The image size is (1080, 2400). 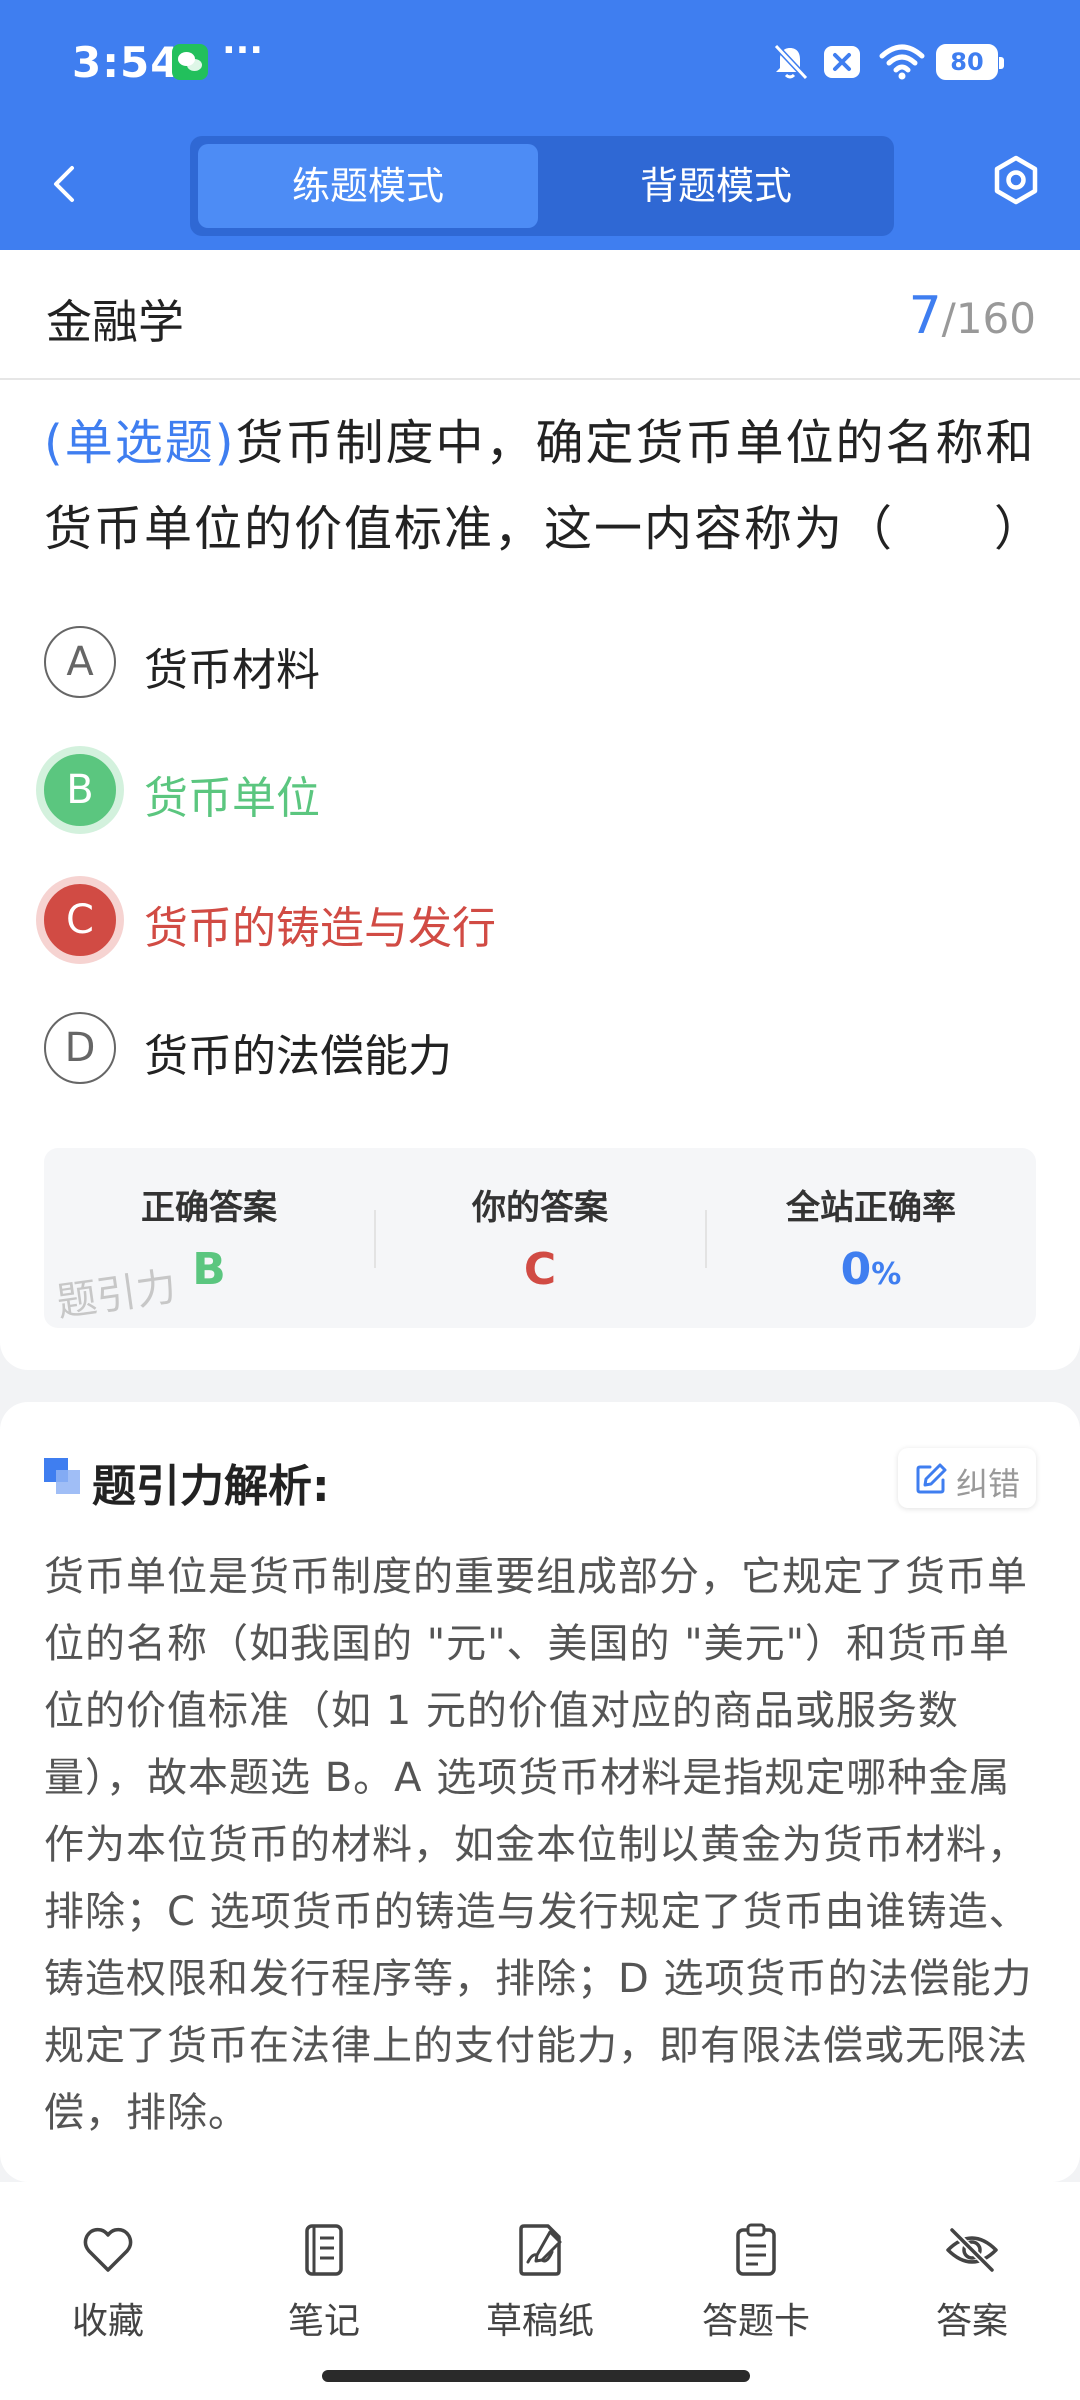 I want to click on answer-card-icon, so click(x=756, y=2249).